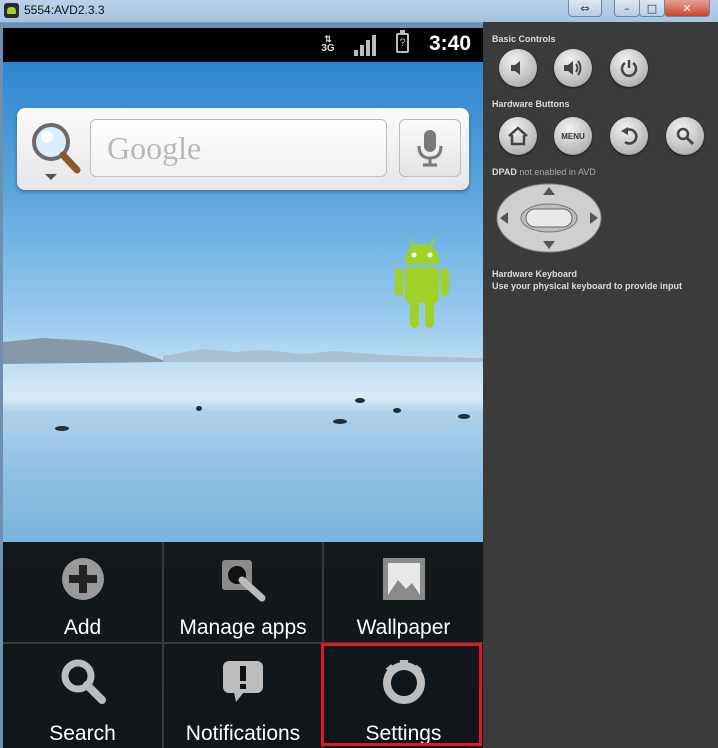  What do you see at coordinates (535, 274) in the screenshot?
I see `hardware-keyboard-title: Hardware Keyboard` at bounding box center [535, 274].